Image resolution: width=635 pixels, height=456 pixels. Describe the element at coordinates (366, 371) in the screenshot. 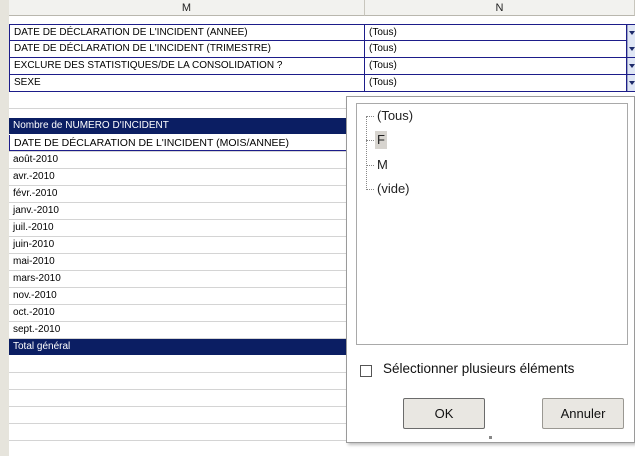

I see `multi-select-checkbox` at that location.